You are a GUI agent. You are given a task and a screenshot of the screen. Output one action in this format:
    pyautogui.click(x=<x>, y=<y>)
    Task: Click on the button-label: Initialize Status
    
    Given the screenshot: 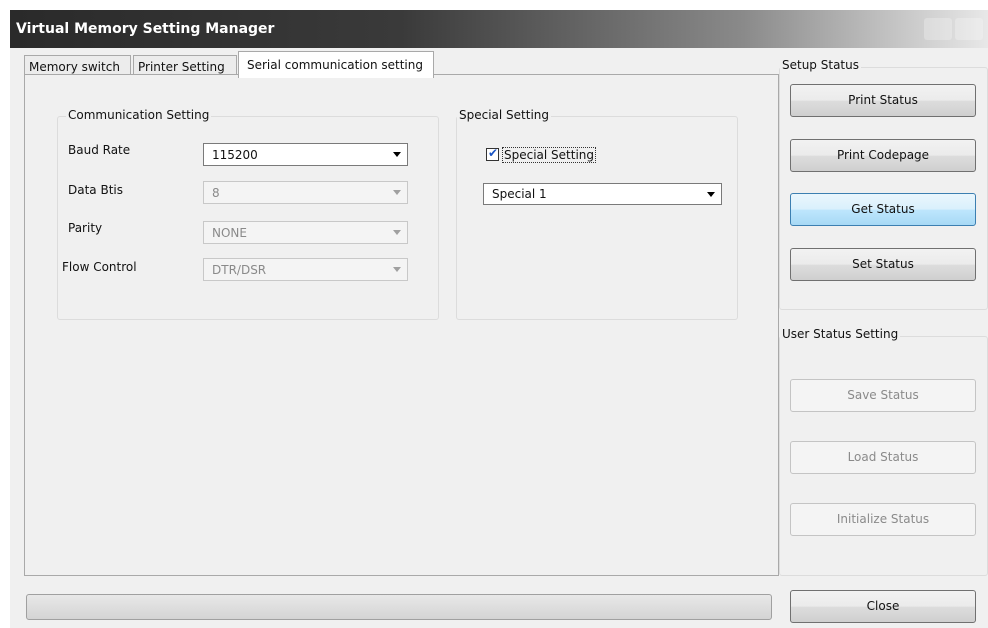 What is the action you would take?
    pyautogui.click(x=883, y=519)
    